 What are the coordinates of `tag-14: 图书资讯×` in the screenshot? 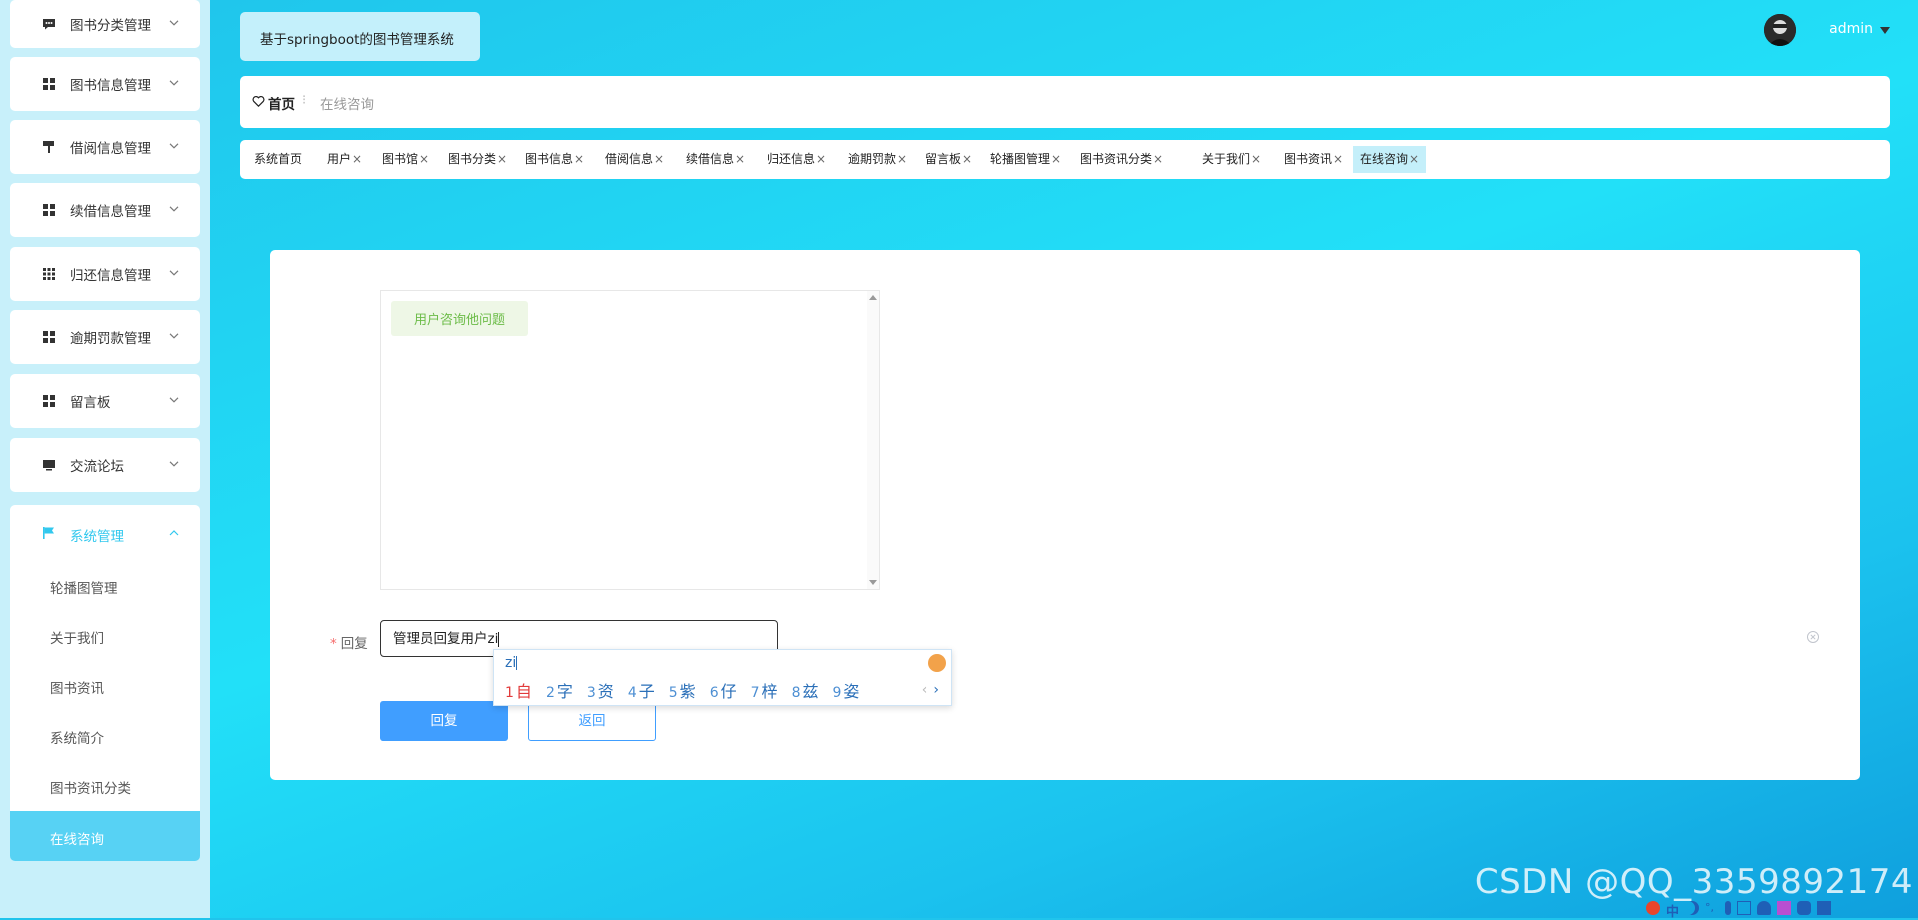 It's located at (1313, 159).